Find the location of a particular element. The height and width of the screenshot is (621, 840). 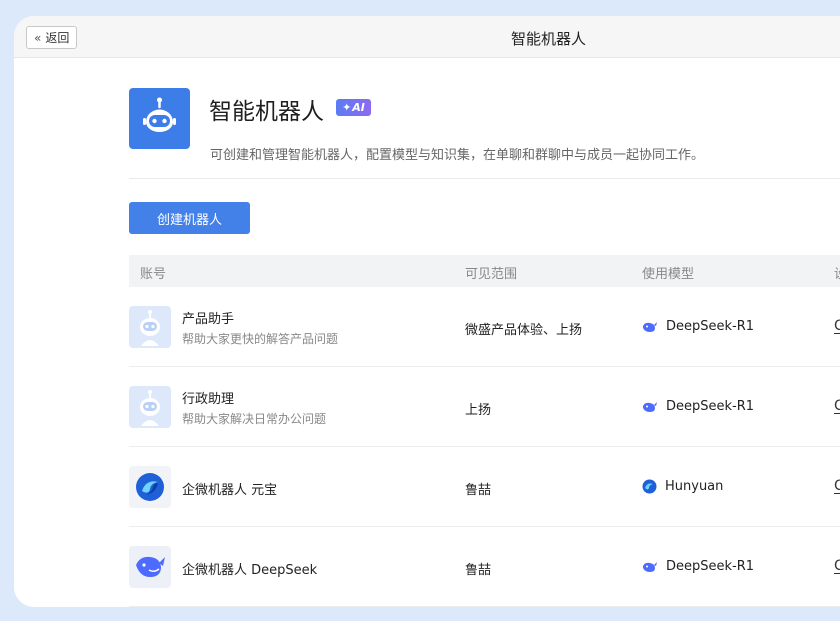

table-row: 企微机器人 元宝 鲁喆 Hunyuan C is located at coordinates (484, 487).